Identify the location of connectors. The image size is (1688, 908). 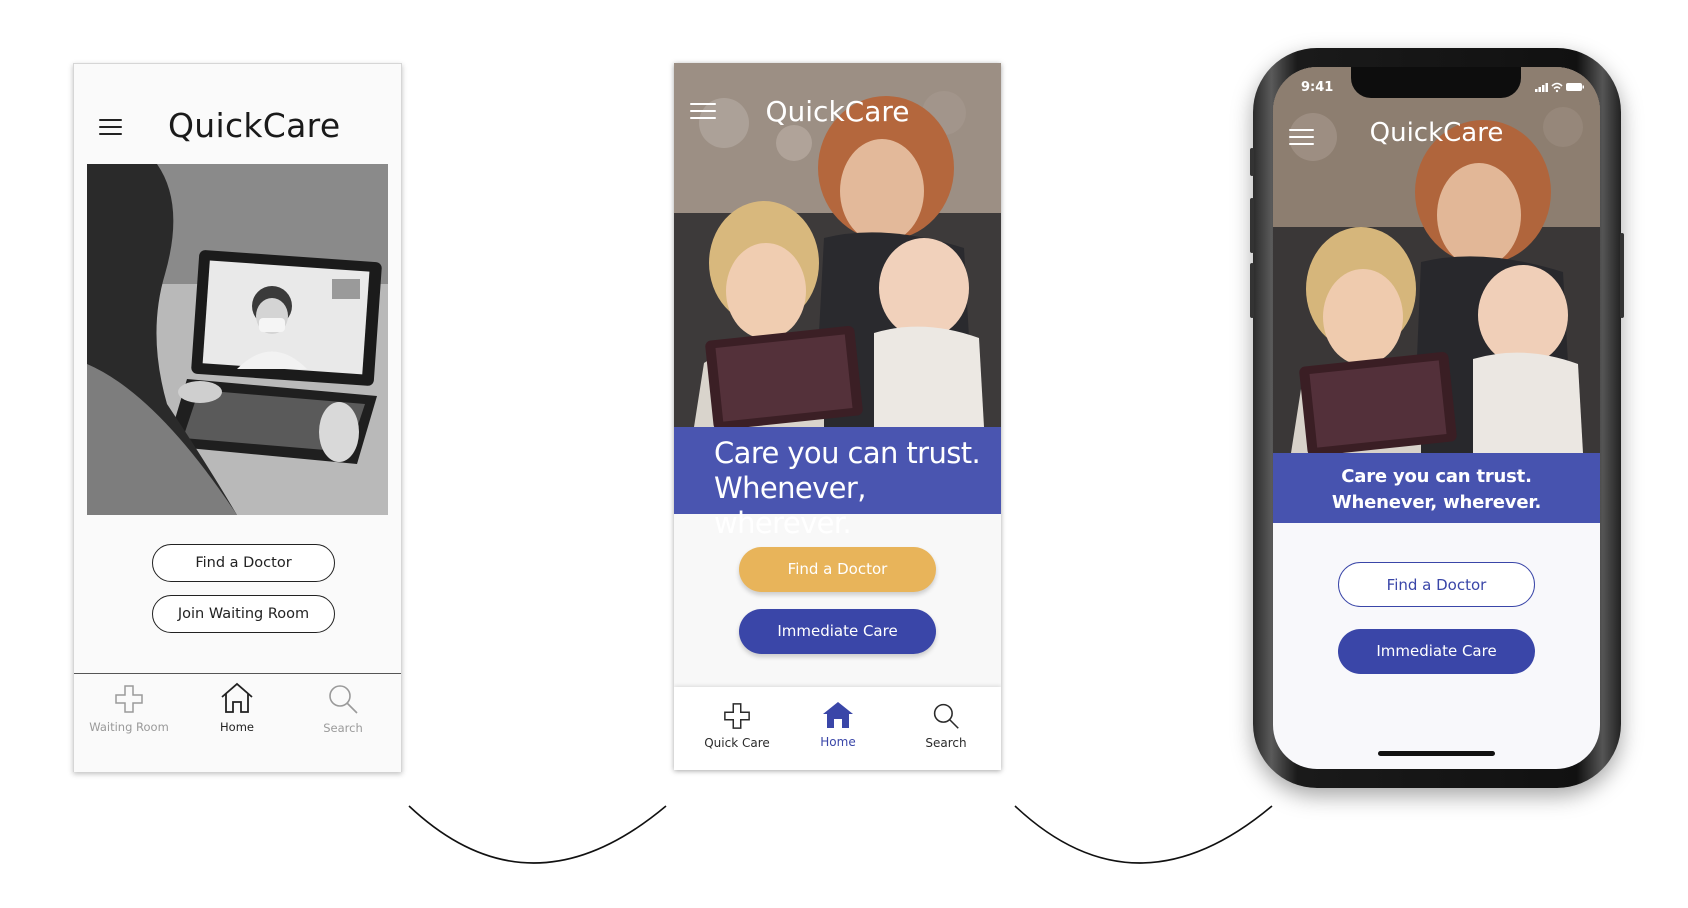
(840, 834).